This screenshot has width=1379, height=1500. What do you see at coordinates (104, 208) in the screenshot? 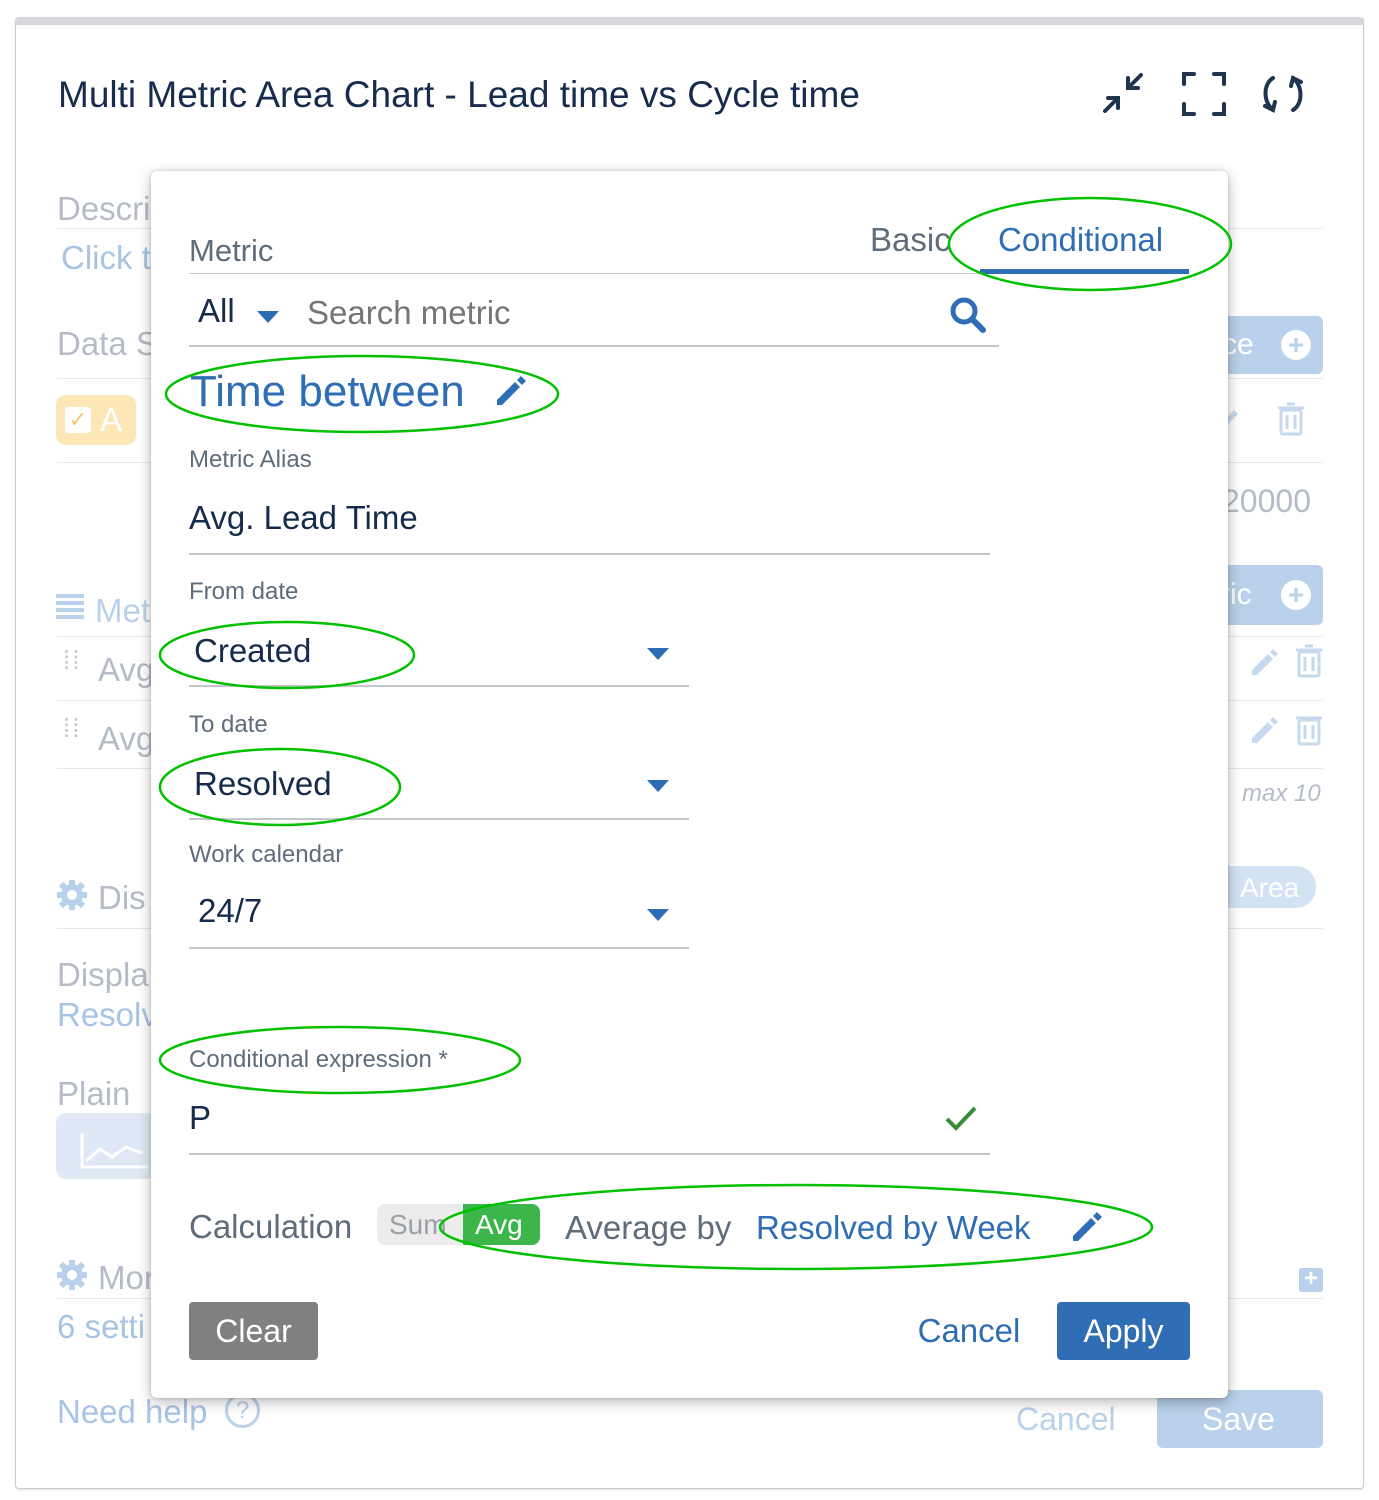
I see `description-label: Descri` at bounding box center [104, 208].